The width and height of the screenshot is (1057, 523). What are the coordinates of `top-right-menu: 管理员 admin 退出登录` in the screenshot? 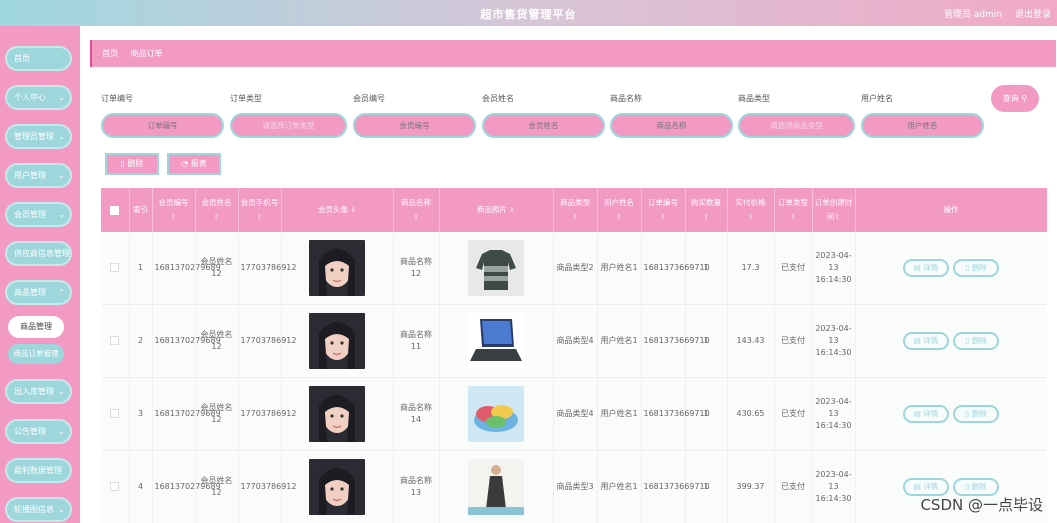 It's located at (992, 13).